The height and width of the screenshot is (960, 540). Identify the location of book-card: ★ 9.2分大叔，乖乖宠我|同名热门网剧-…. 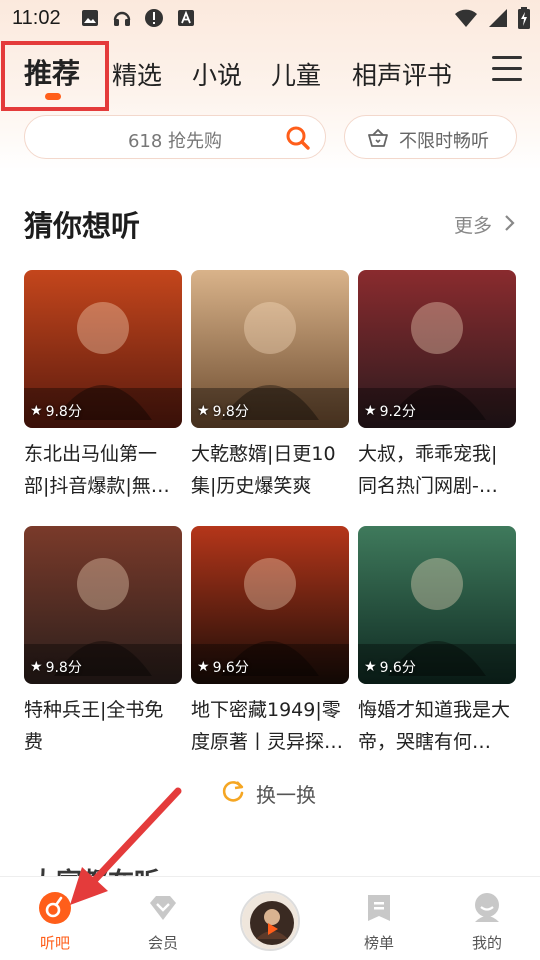
(437, 386).